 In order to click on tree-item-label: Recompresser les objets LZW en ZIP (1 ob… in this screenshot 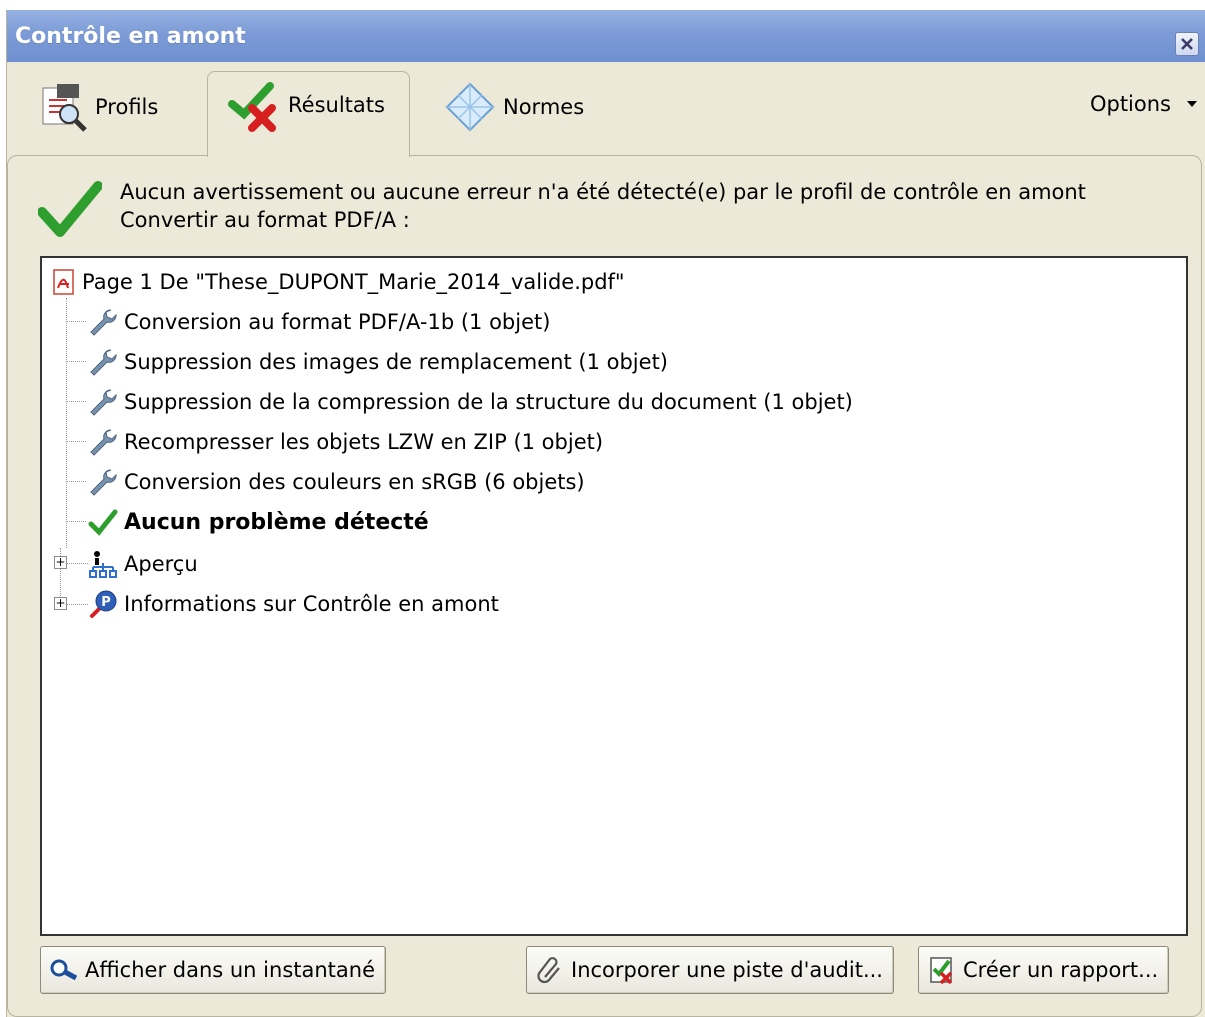, I will do `click(364, 442)`.